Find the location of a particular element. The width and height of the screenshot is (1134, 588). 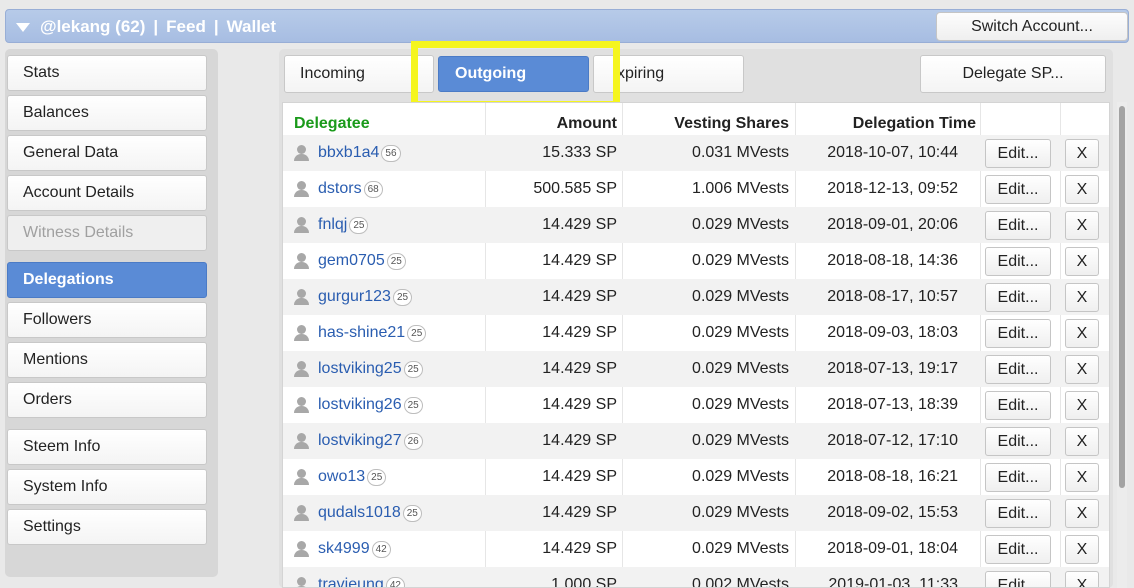

account-label: @lekang (62) is located at coordinates (92, 27).